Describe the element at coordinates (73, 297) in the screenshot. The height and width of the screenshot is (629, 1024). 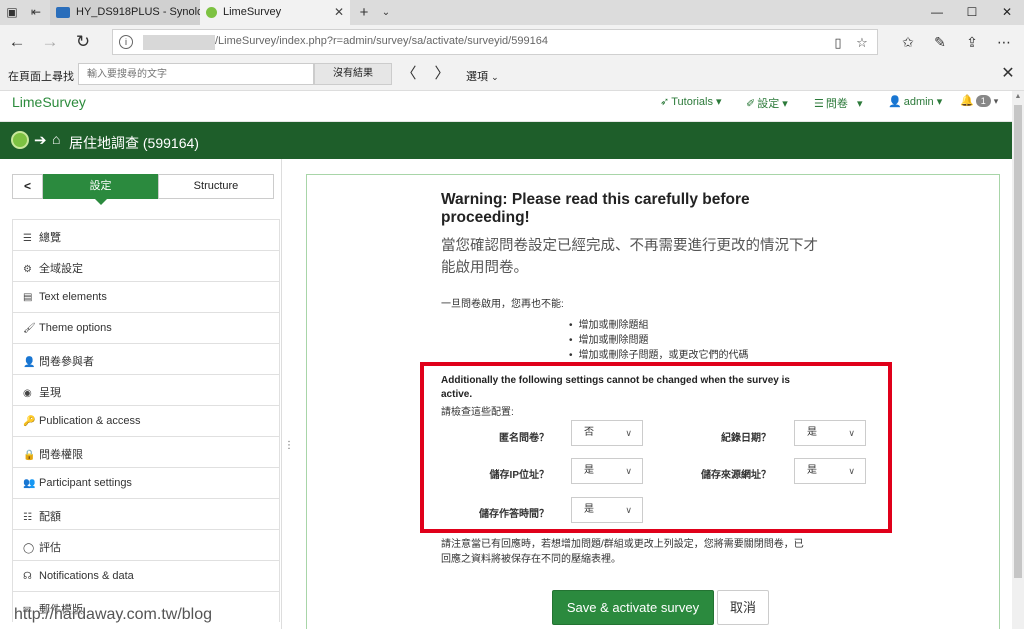
I see `sidebar-item-label: Text elements` at that location.